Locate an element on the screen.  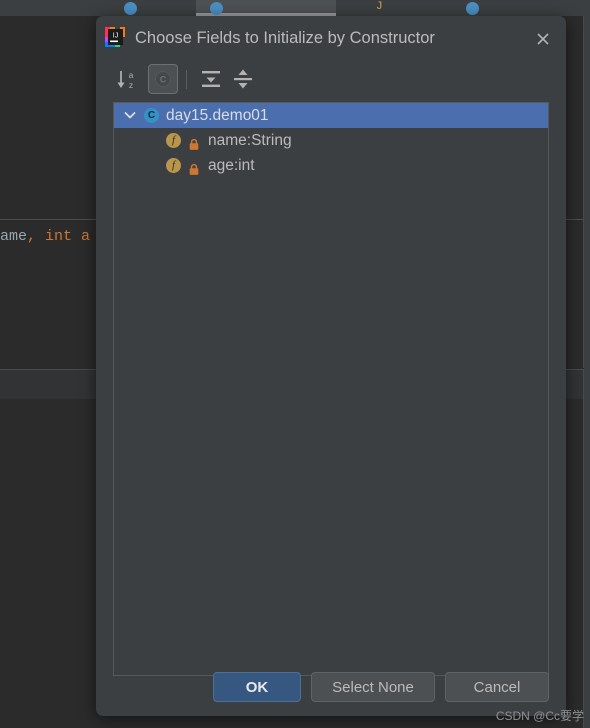
svg-text: IJ is located at coordinates (115, 36).